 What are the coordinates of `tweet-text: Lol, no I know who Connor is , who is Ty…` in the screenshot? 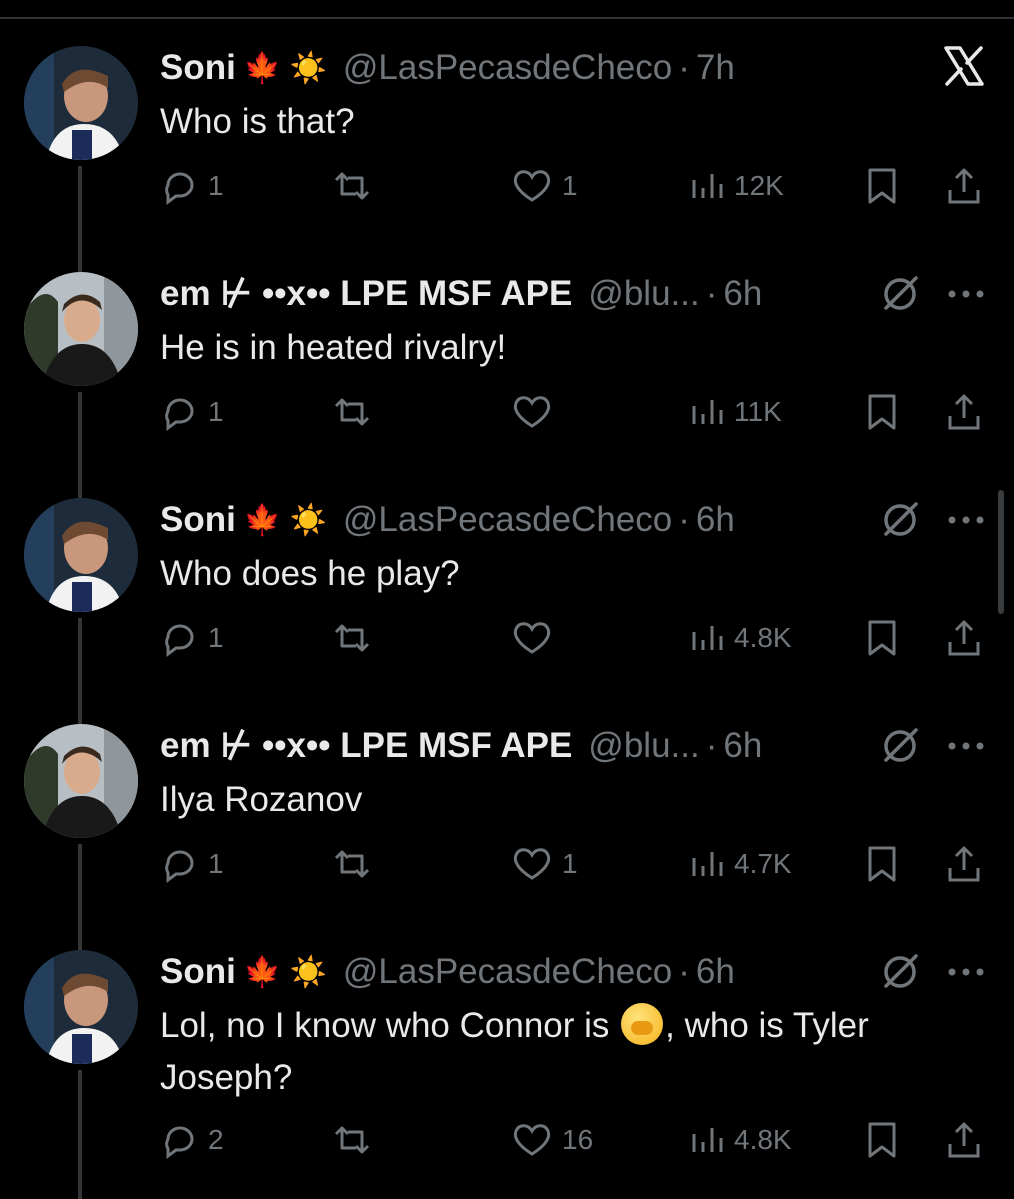 It's located at (560, 1052).